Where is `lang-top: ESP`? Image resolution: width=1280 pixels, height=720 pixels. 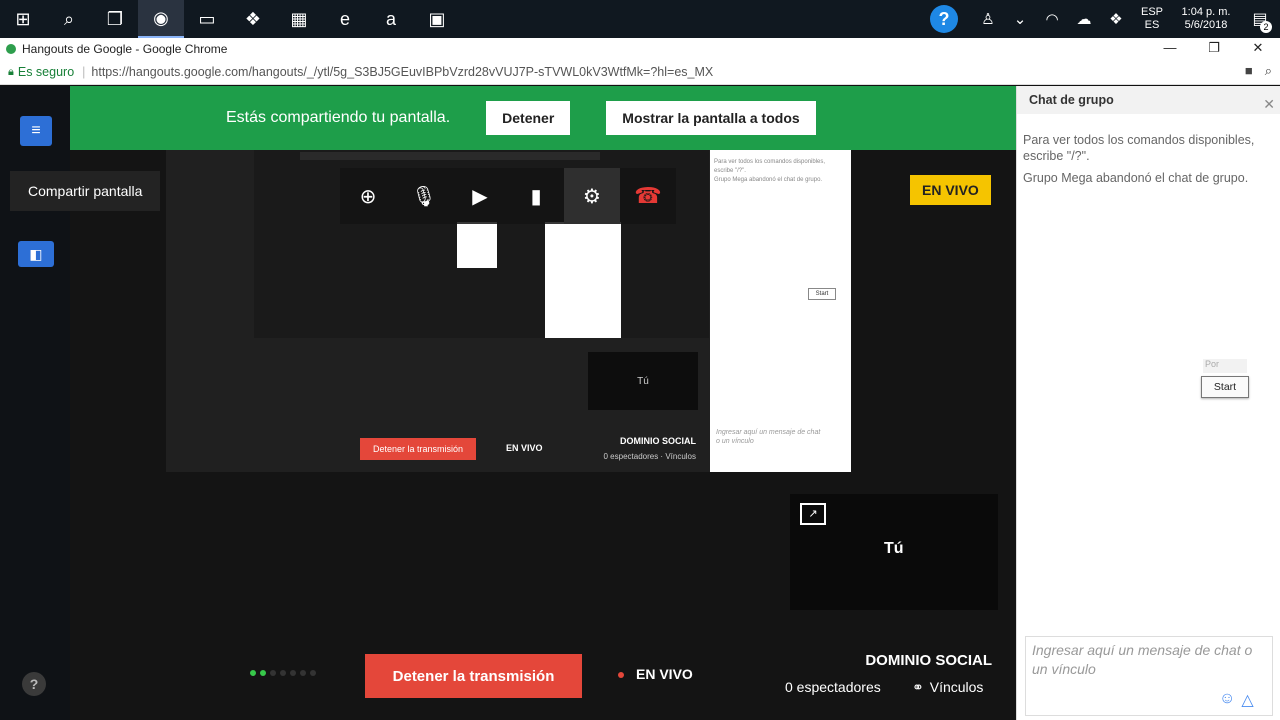
lang-top: ESP is located at coordinates (1151, 12).